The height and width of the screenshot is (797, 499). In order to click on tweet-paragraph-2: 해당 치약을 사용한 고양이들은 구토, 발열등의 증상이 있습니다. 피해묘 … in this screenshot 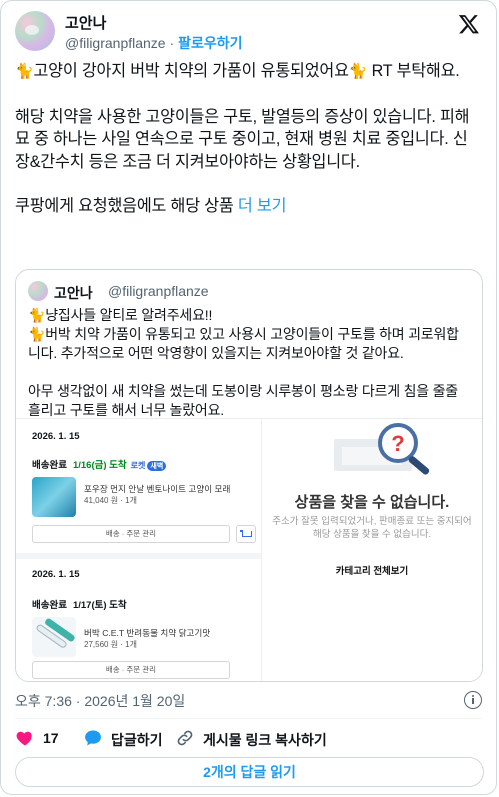, I will do `click(242, 139)`.